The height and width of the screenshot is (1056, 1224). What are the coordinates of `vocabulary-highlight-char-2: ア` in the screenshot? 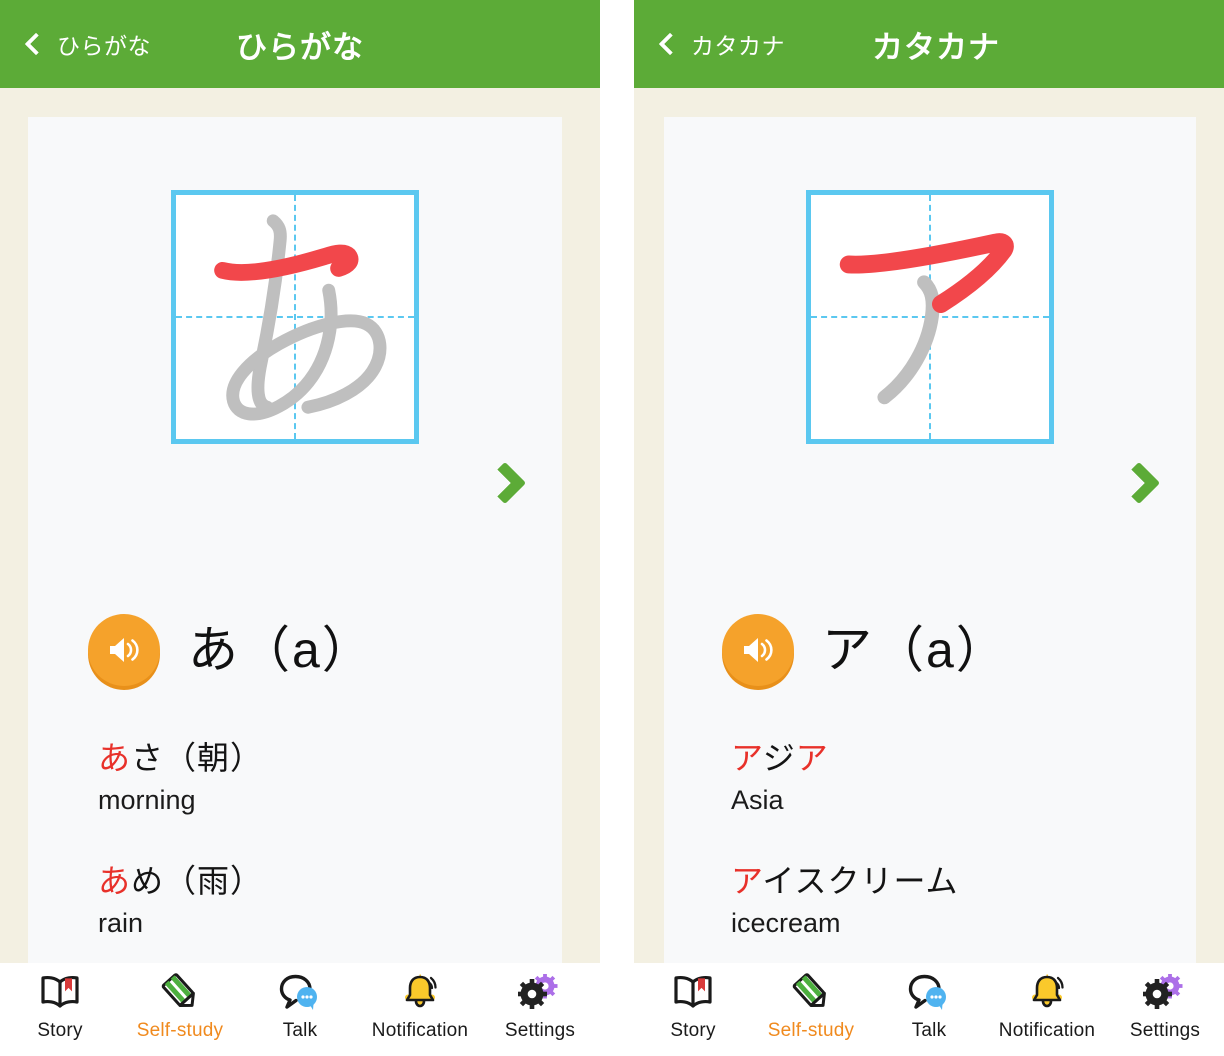 It's located at (812, 758).